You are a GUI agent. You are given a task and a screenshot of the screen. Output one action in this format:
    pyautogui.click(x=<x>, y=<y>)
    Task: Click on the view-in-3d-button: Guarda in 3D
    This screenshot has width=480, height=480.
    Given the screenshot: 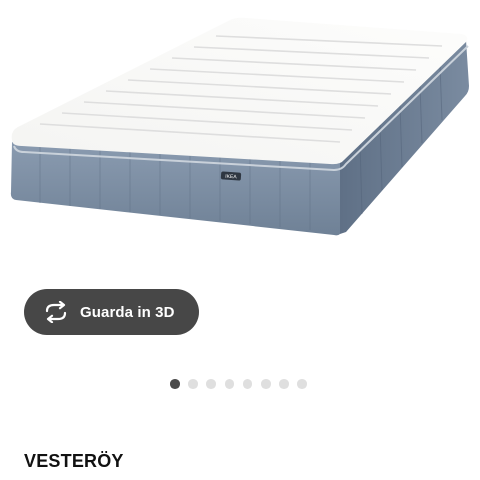 What is the action you would take?
    pyautogui.click(x=111, y=312)
    